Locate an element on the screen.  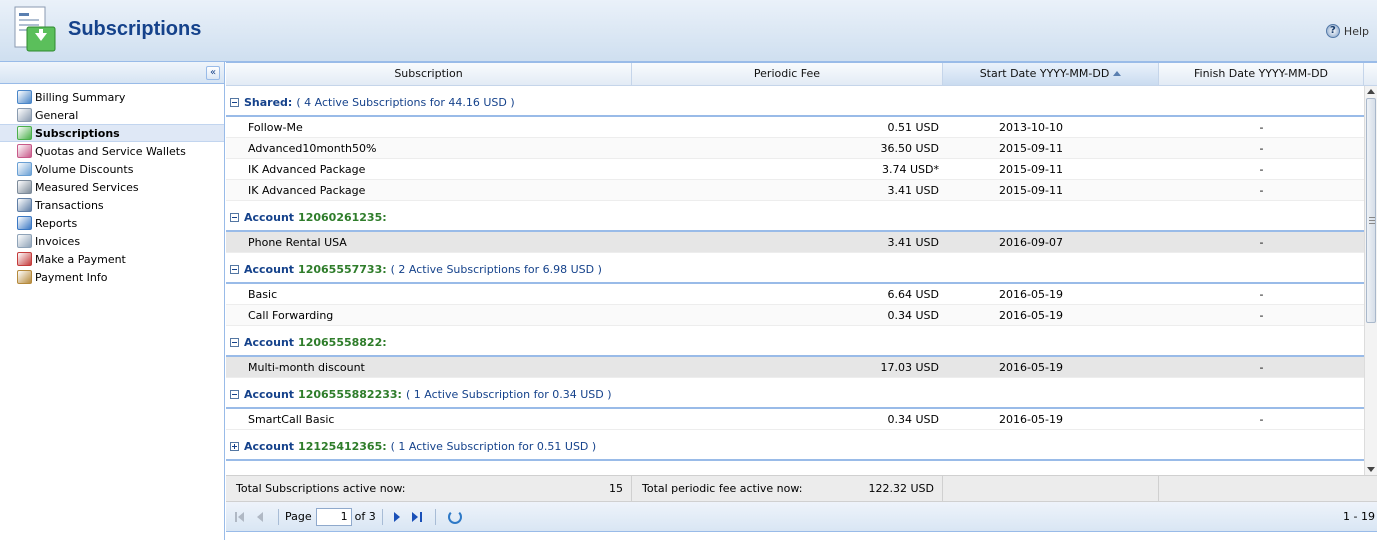
sidebar-item-reports: Reports is located at coordinates (112, 223).